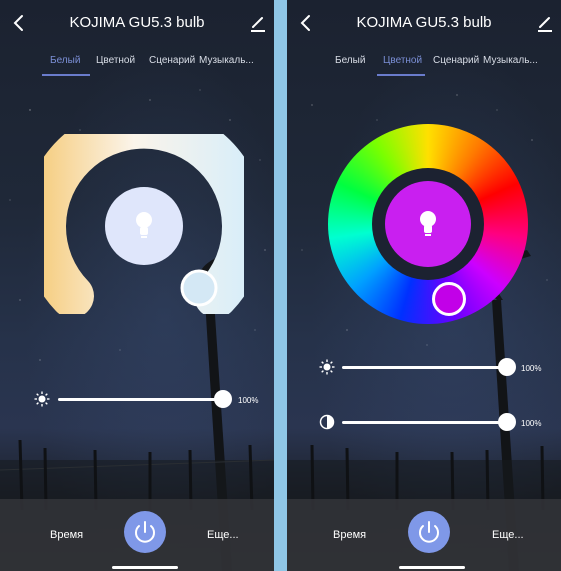 The height and width of the screenshot is (571, 561). I want to click on color-hue-wheel, so click(428, 224).